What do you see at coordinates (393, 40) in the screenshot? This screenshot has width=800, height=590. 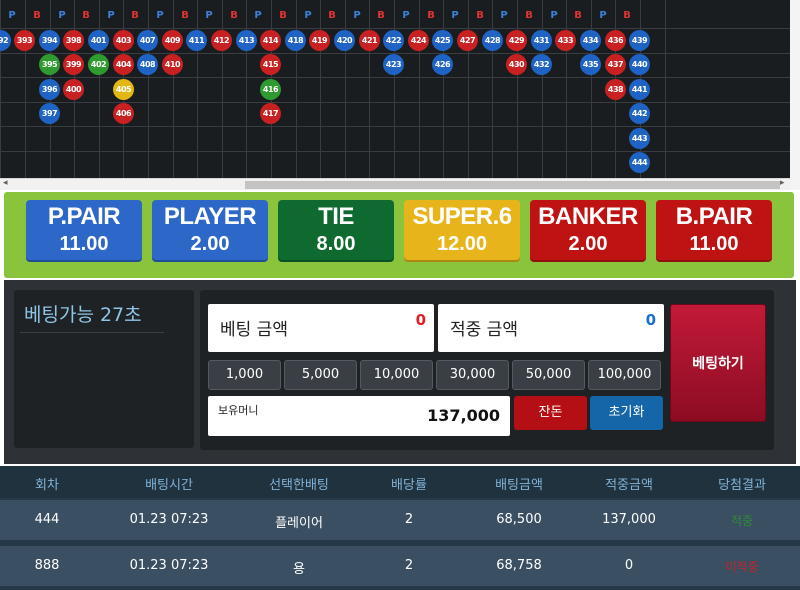 I see `road-ball: 422` at bounding box center [393, 40].